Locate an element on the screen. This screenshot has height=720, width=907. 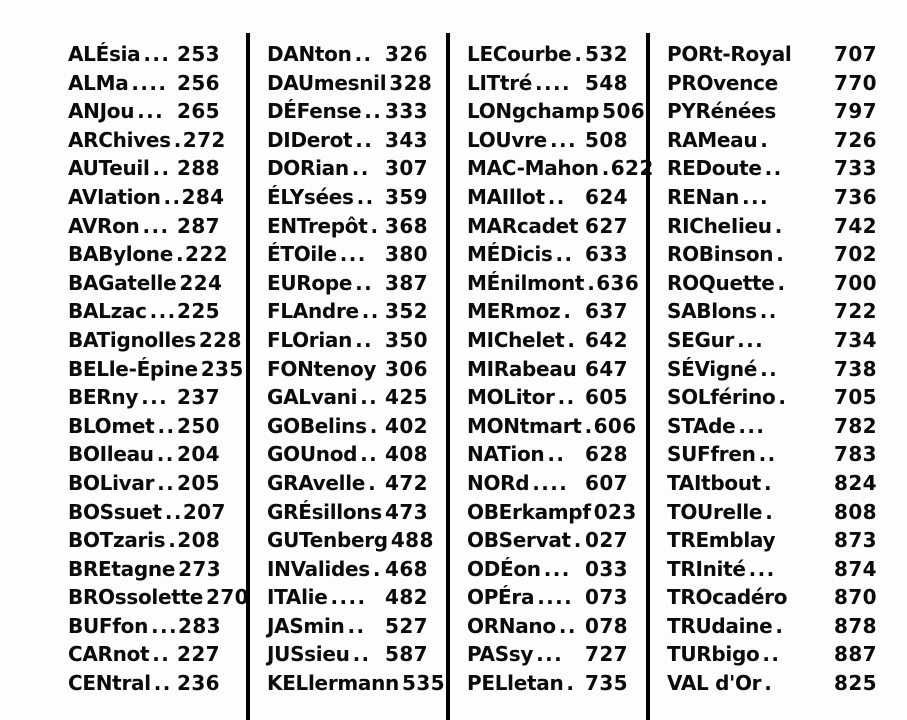
exchange-name: BROssolette is located at coordinates (136, 597).